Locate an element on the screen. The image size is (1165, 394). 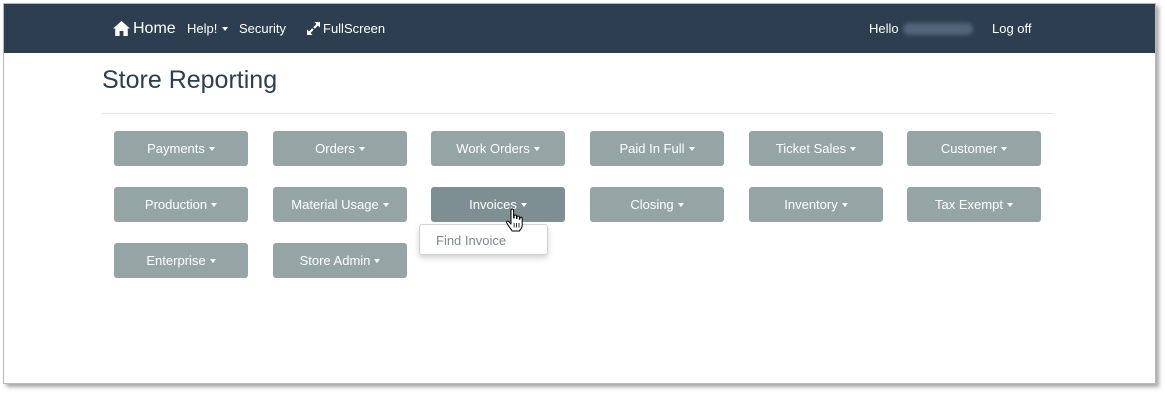
tax-exempt-dropdown-button: Tax Exempt is located at coordinates (974, 204).